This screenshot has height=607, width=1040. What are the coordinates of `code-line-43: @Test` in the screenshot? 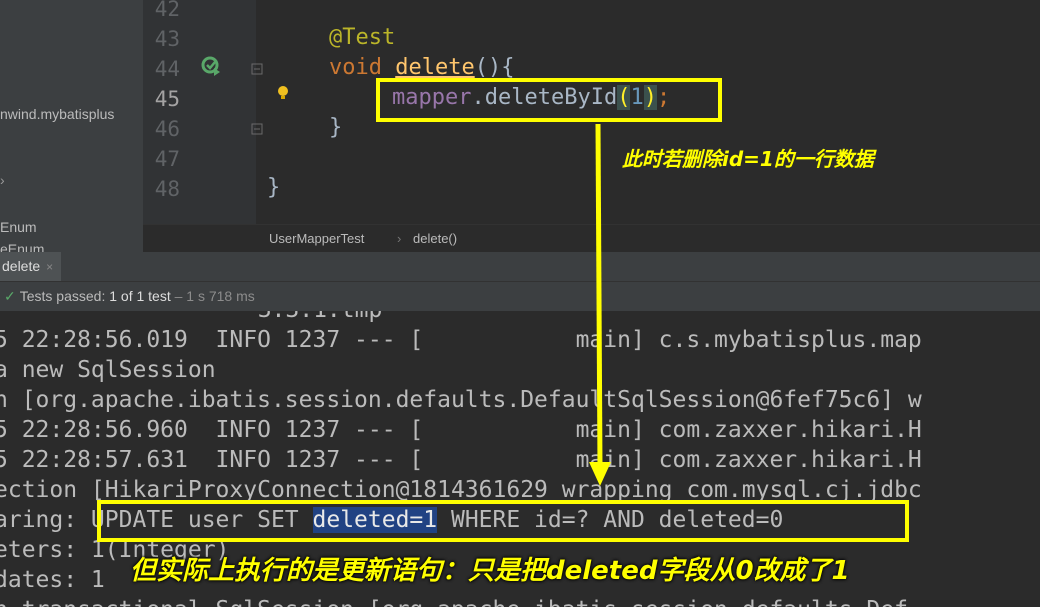 It's located at (362, 37).